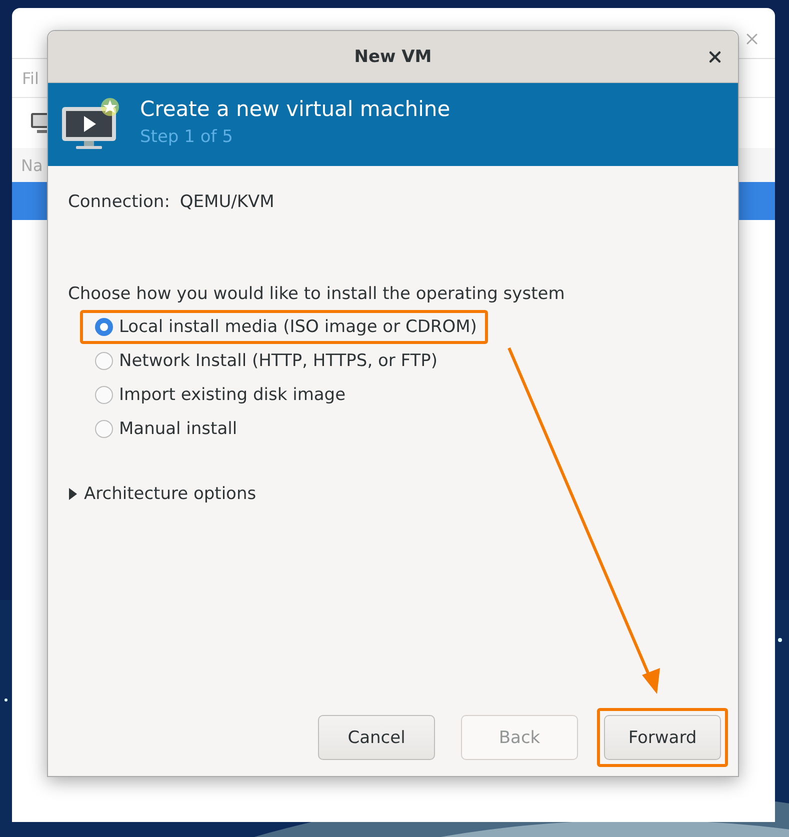 This screenshot has height=837, width=789. I want to click on radio-option: Manual install, so click(166, 429).